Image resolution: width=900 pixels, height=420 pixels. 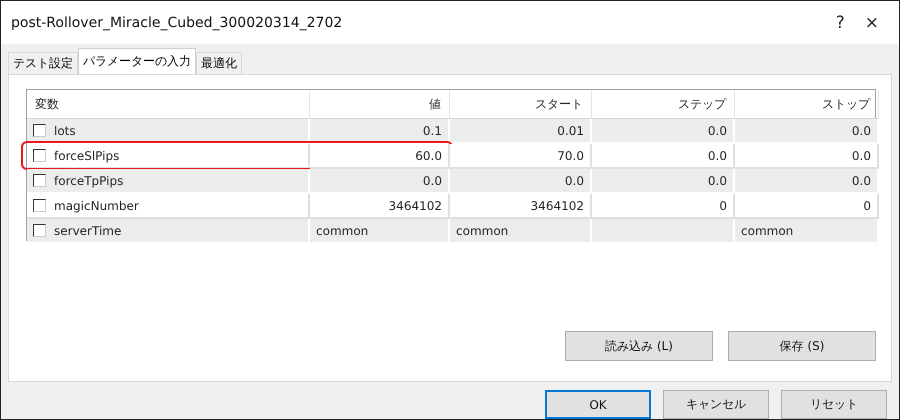 What do you see at coordinates (176, 22) in the screenshot?
I see `window-title: post-Rollover_Miracle_Cubed_300020314_2702` at bounding box center [176, 22].